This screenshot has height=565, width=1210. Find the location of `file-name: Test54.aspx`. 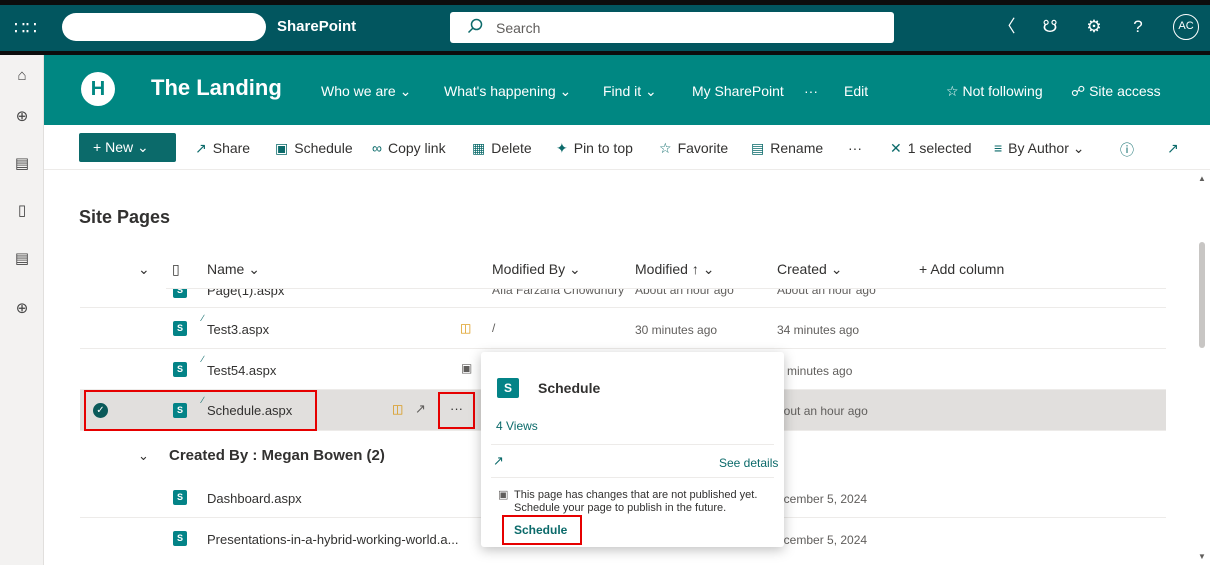

file-name: Test54.aspx is located at coordinates (241, 370).